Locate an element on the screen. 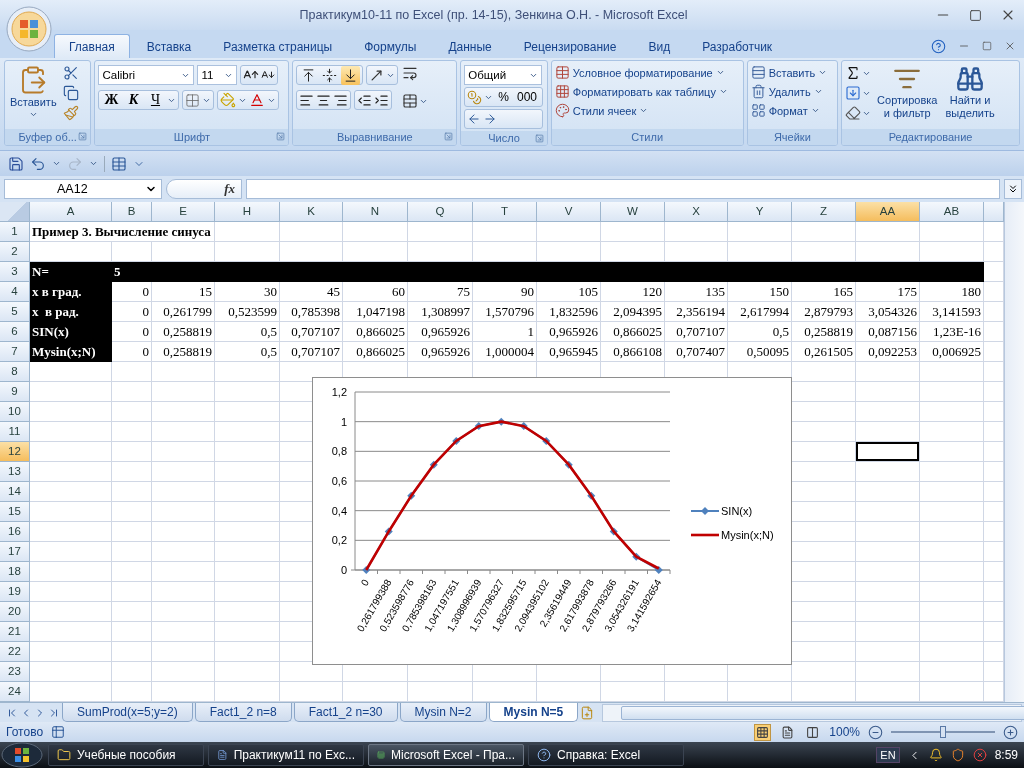 This screenshot has width=1024, height=768. table-cell: 180 is located at coordinates (952, 292).